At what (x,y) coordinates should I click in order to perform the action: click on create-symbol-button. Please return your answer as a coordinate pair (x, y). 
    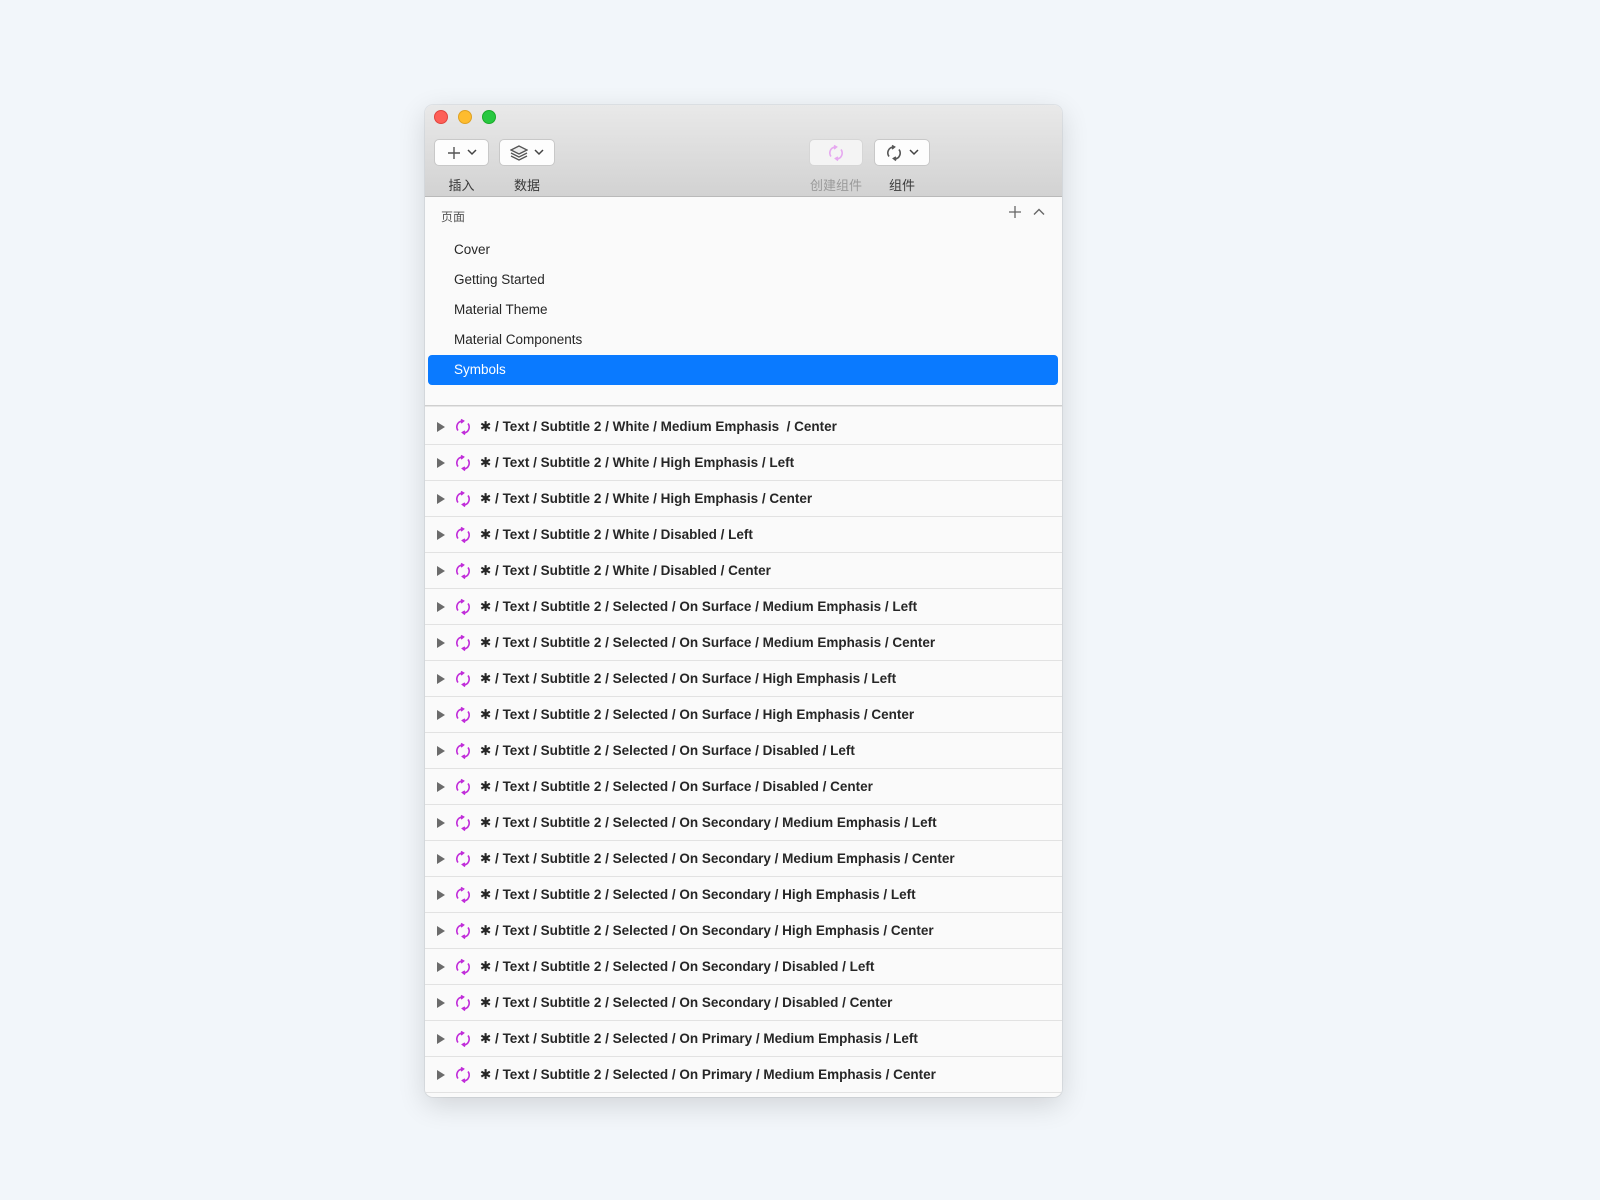
    Looking at the image, I should click on (836, 152).